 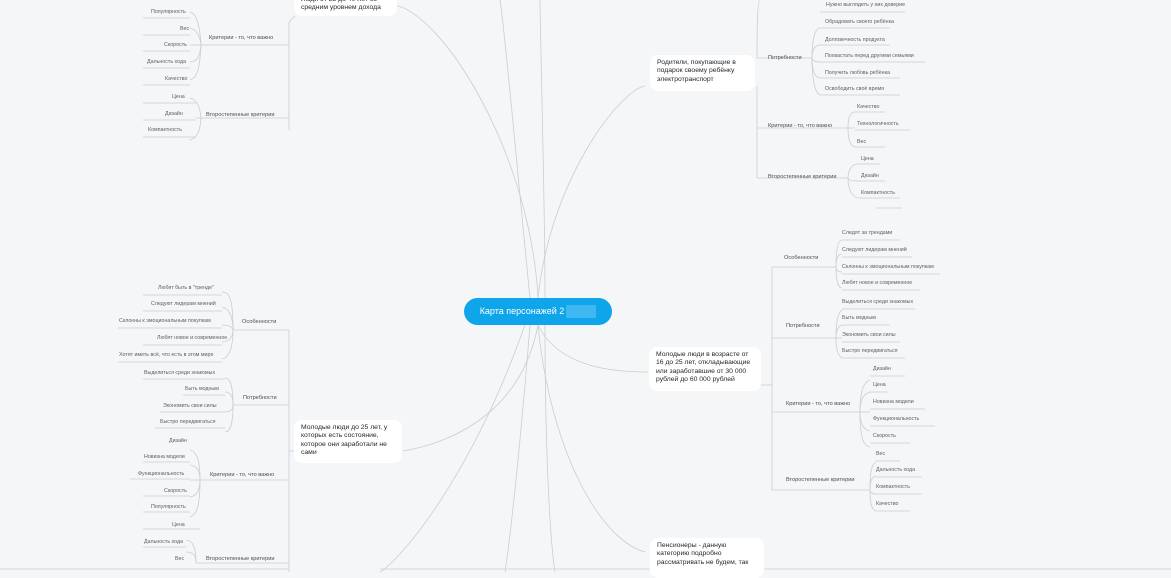 I want to click on root-topic: Карта персонажей 2, so click(x=538, y=311).